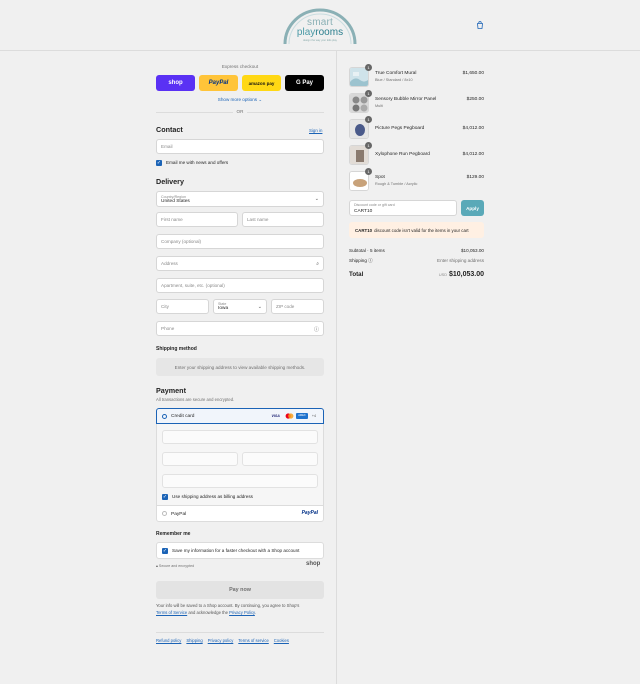 Image resolution: width=640 pixels, height=684 pixels. What do you see at coordinates (361, 260) in the screenshot?
I see `shipping-label: Shipping ⓘ` at bounding box center [361, 260].